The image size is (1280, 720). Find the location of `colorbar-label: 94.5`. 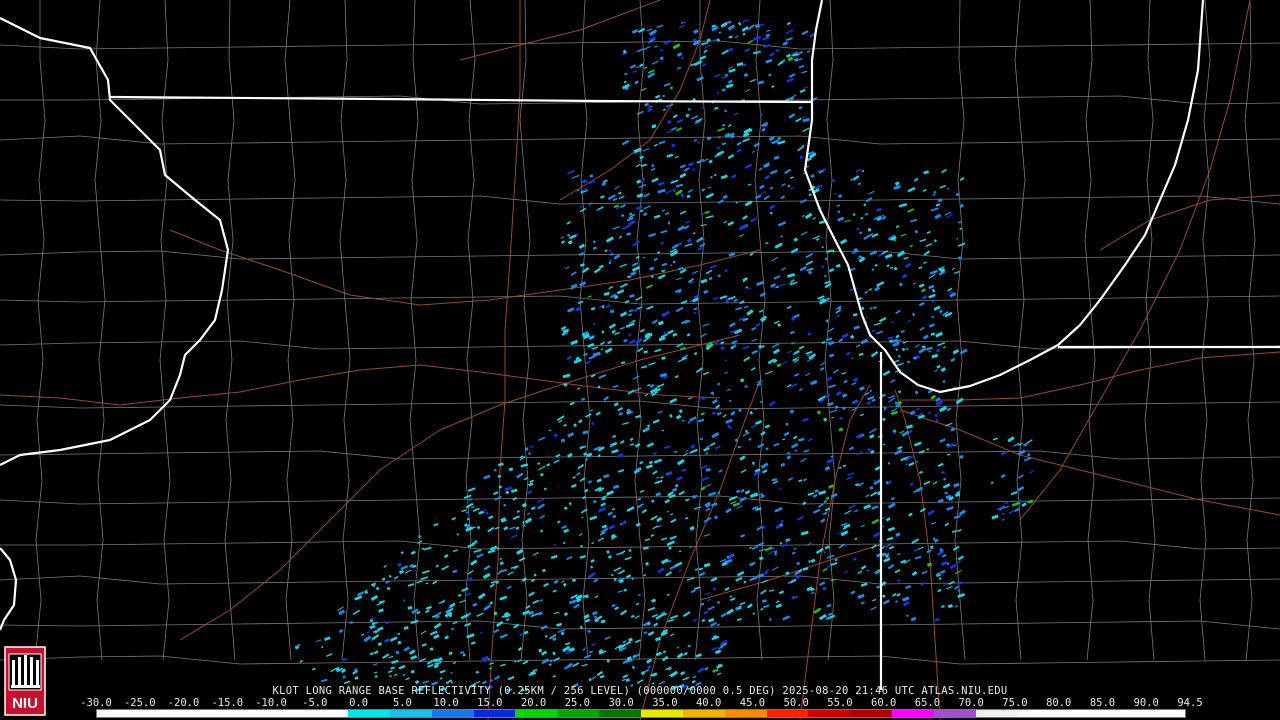

colorbar-label: 94.5 is located at coordinates (1190, 703).